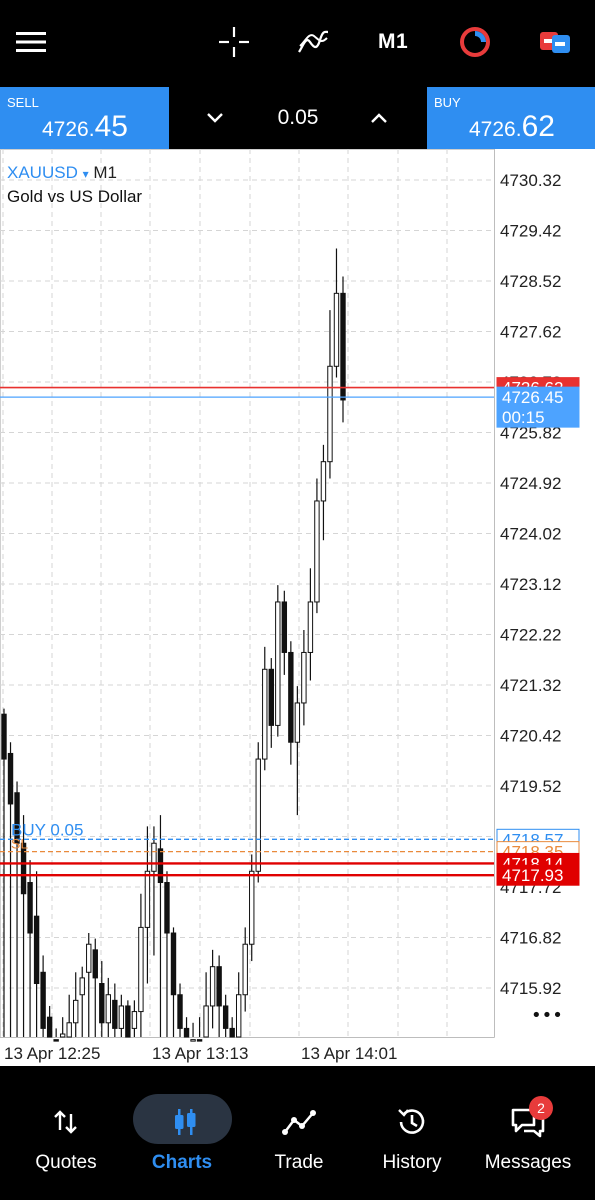 The image size is (595, 1200). What do you see at coordinates (555, 42) in the screenshot?
I see `trade-toggle-icon` at bounding box center [555, 42].